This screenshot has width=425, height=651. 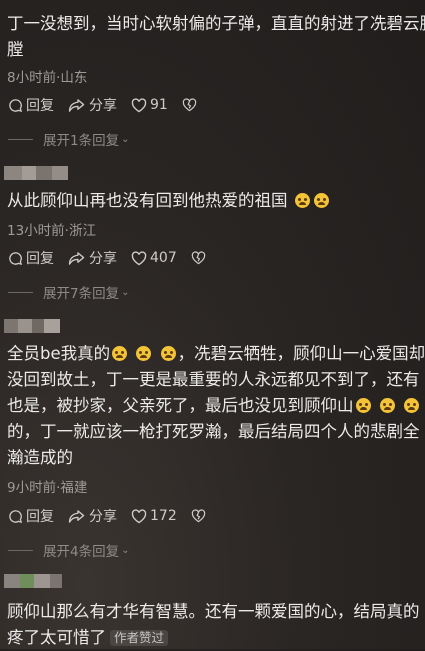 I want to click on comment-actions: 回复 分享 172, so click(x=115, y=516).